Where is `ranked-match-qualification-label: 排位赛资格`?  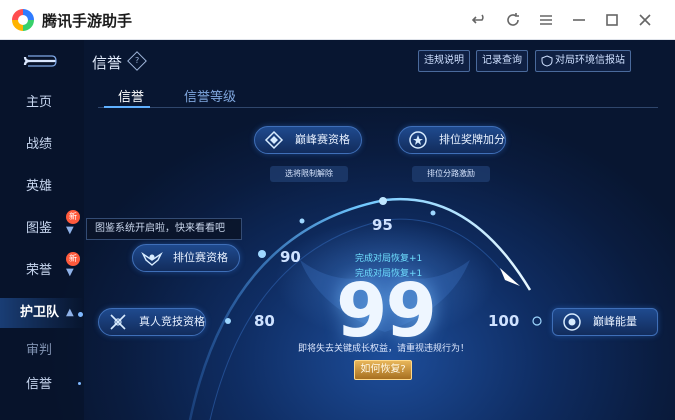 ranked-match-qualification-label: 排位赛资格 is located at coordinates (200, 257).